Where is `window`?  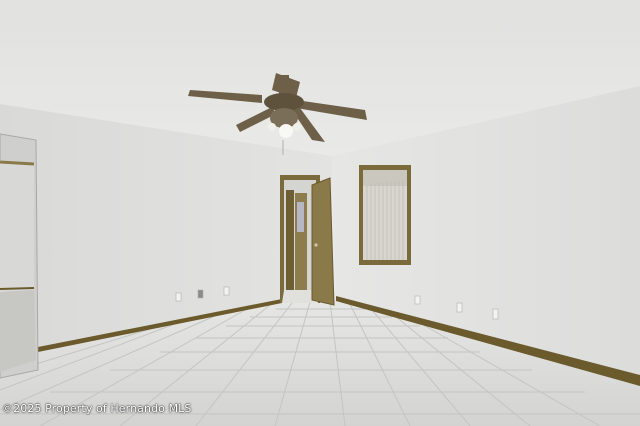
window is located at coordinates (385, 215).